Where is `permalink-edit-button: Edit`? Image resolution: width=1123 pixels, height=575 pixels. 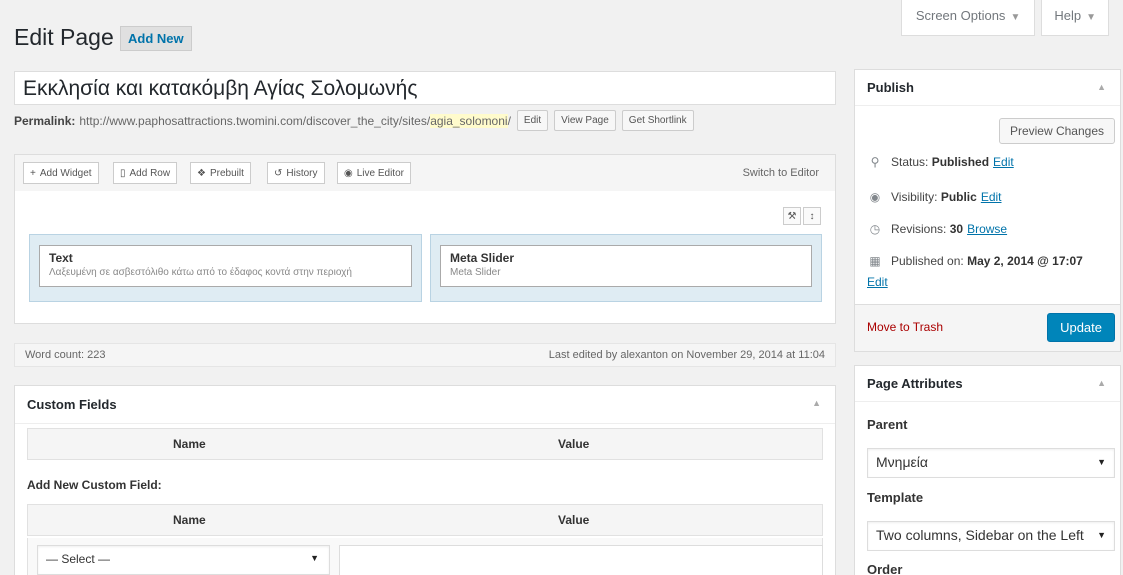 permalink-edit-button: Edit is located at coordinates (532, 120).